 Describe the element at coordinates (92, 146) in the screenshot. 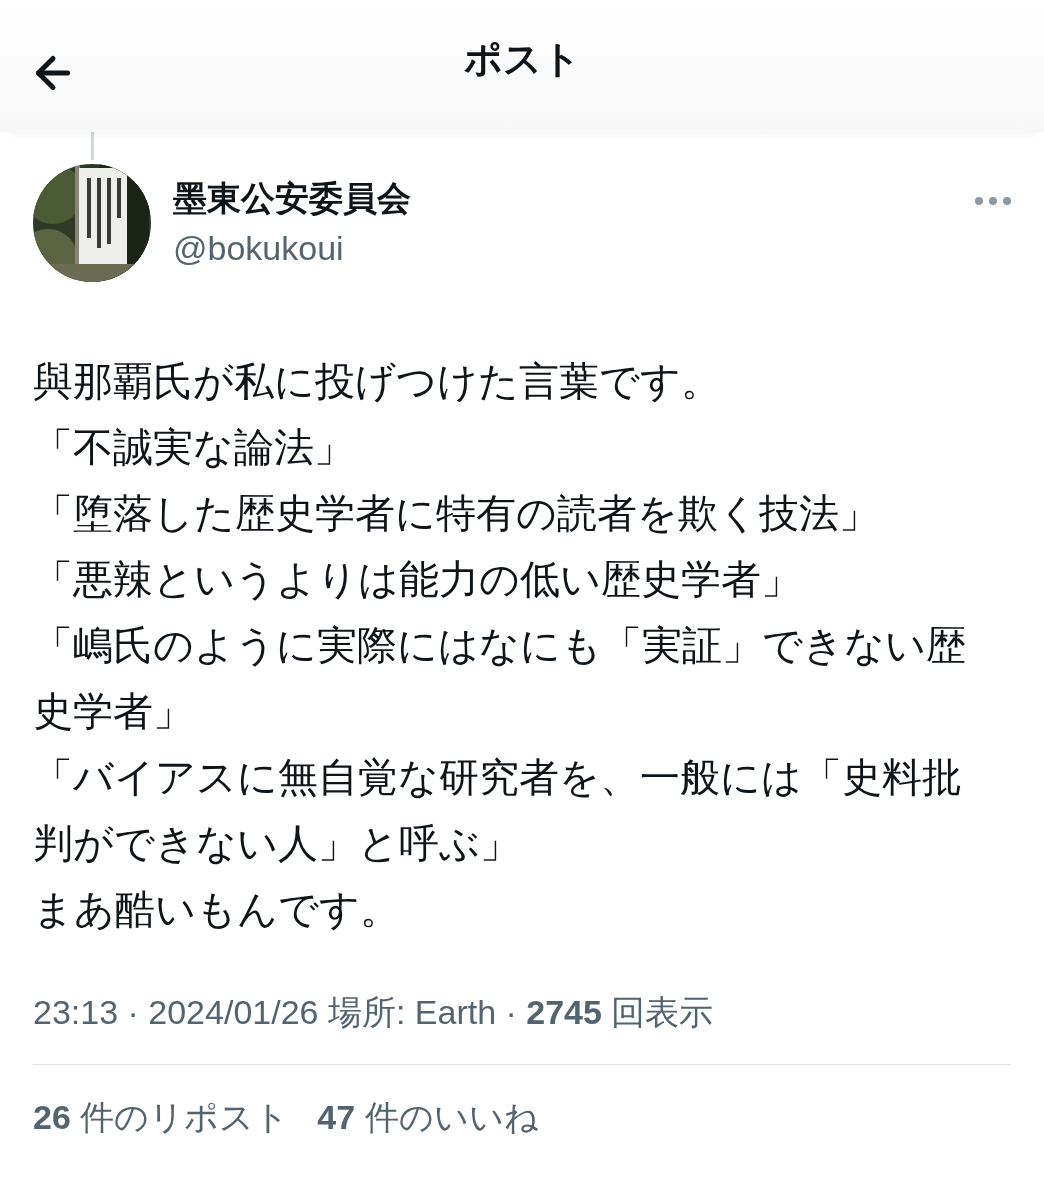

I see `thread-line` at that location.